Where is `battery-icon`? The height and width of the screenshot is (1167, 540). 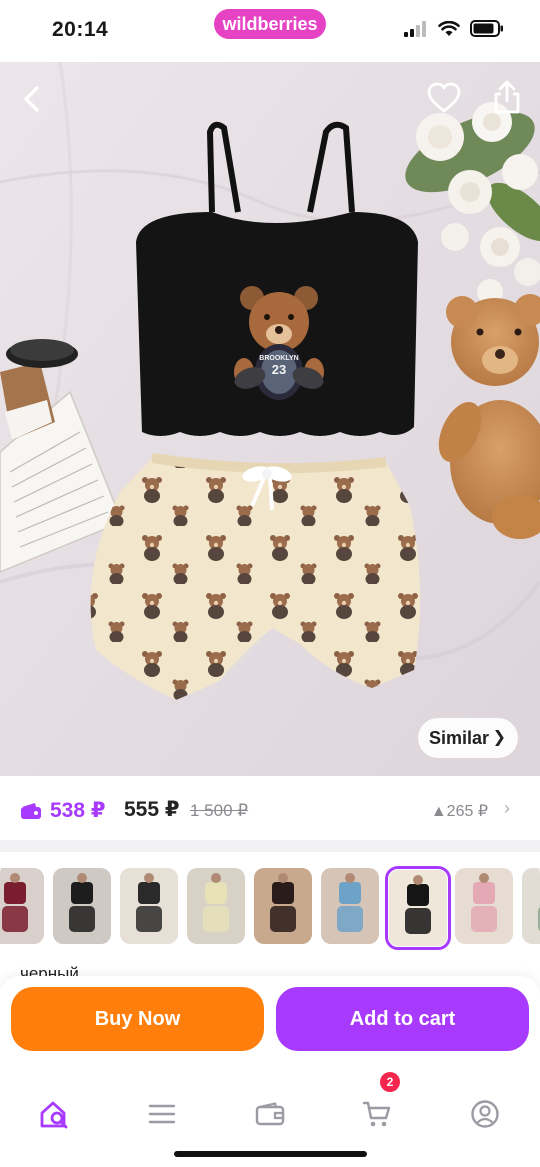 battery-icon is located at coordinates (486, 28).